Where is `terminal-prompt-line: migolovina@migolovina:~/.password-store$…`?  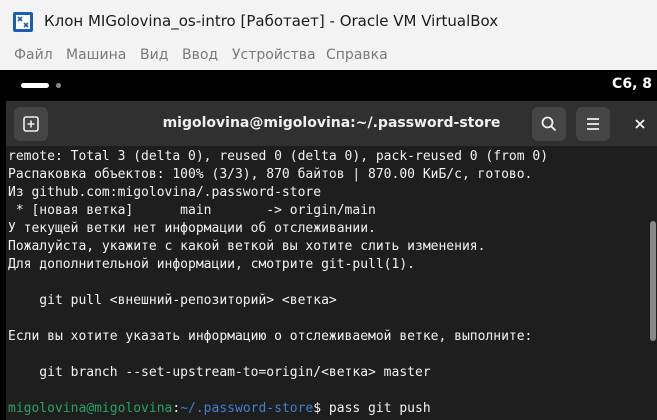 terminal-prompt-line: migolovina@migolovina:~/.password-store$… is located at coordinates (219, 409).